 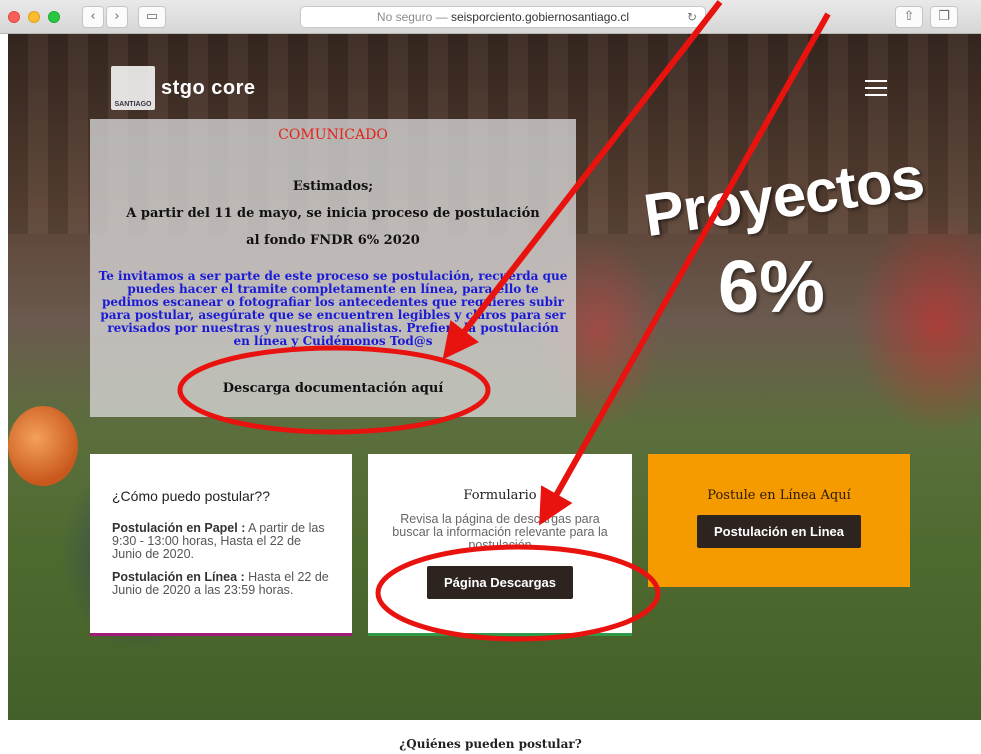 What do you see at coordinates (909, 17) in the screenshot?
I see `share-icon: ⇧` at bounding box center [909, 17].